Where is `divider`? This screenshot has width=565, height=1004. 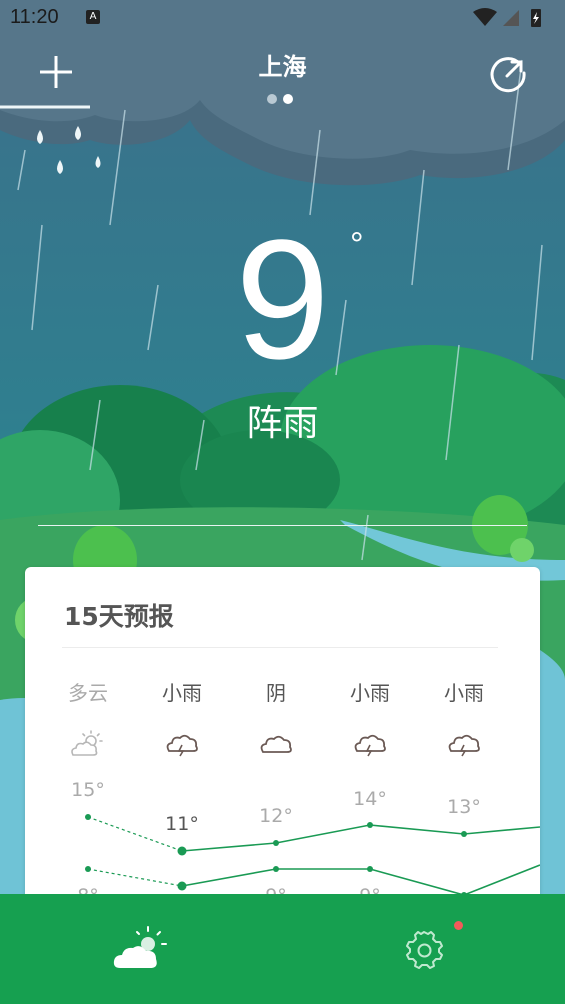 divider is located at coordinates (282, 525).